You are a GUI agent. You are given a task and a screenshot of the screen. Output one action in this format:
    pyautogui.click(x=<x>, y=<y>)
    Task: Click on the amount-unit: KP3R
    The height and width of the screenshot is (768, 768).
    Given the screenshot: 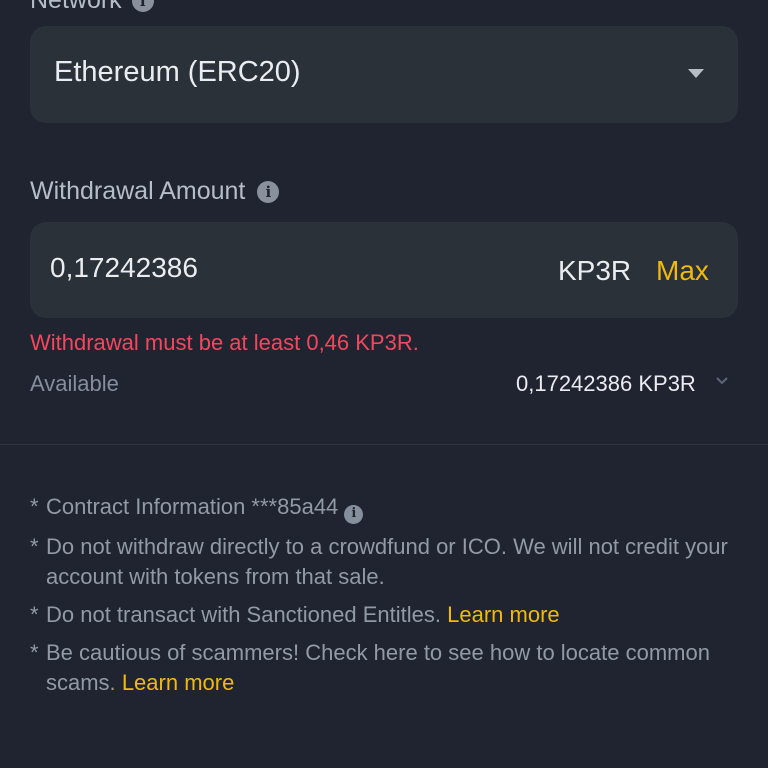 What is the action you would take?
    pyautogui.click(x=595, y=270)
    